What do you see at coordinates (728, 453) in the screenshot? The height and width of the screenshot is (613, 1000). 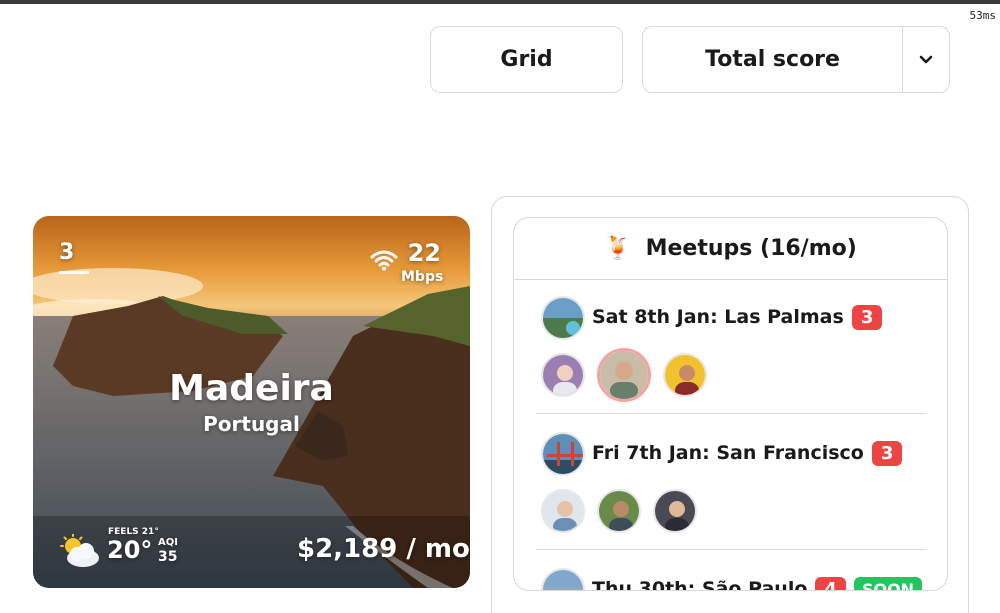 I see `meetup-title-text: Fri 7th Jan: San Francisco` at bounding box center [728, 453].